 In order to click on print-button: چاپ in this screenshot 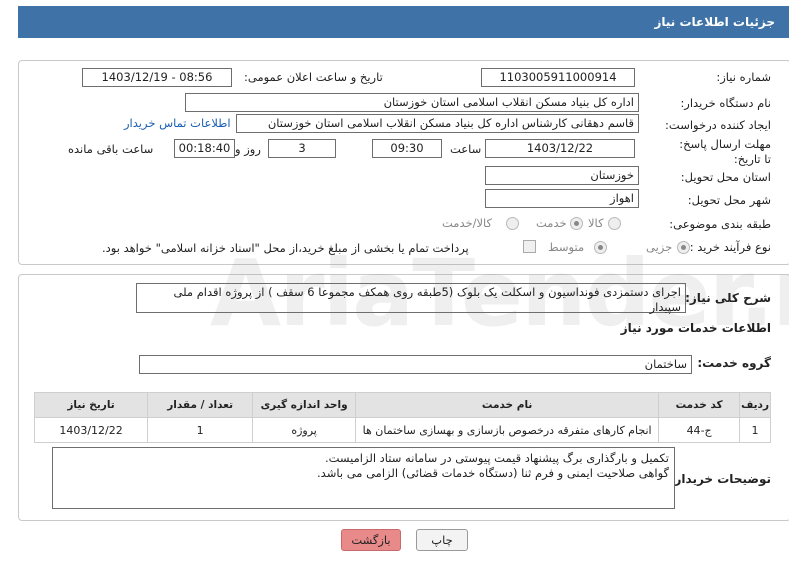, I will do `click(442, 540)`.